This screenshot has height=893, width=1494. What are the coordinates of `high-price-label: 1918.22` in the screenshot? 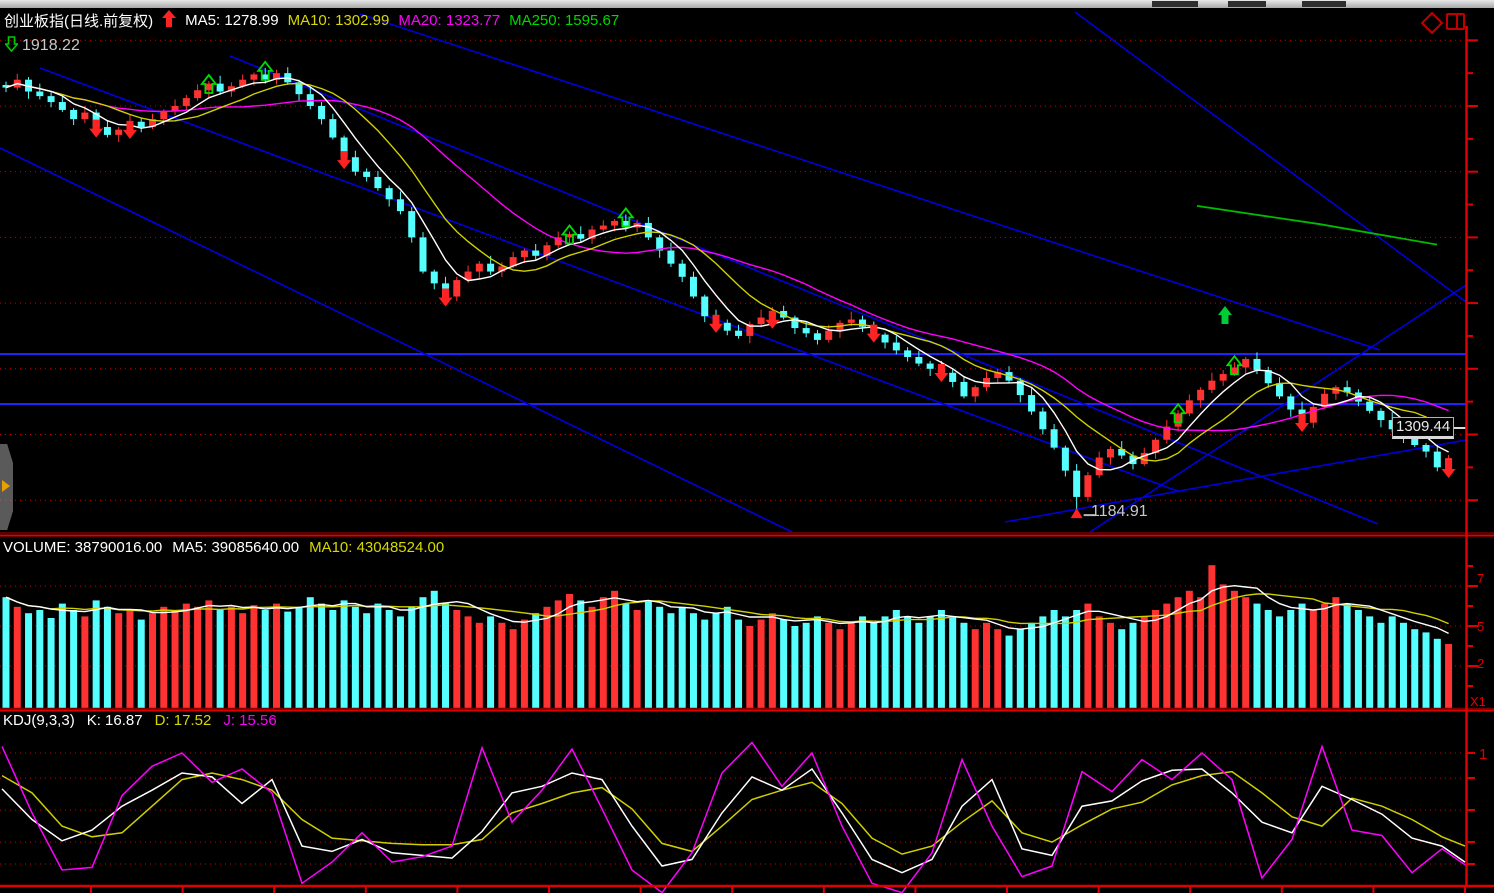 It's located at (51, 45).